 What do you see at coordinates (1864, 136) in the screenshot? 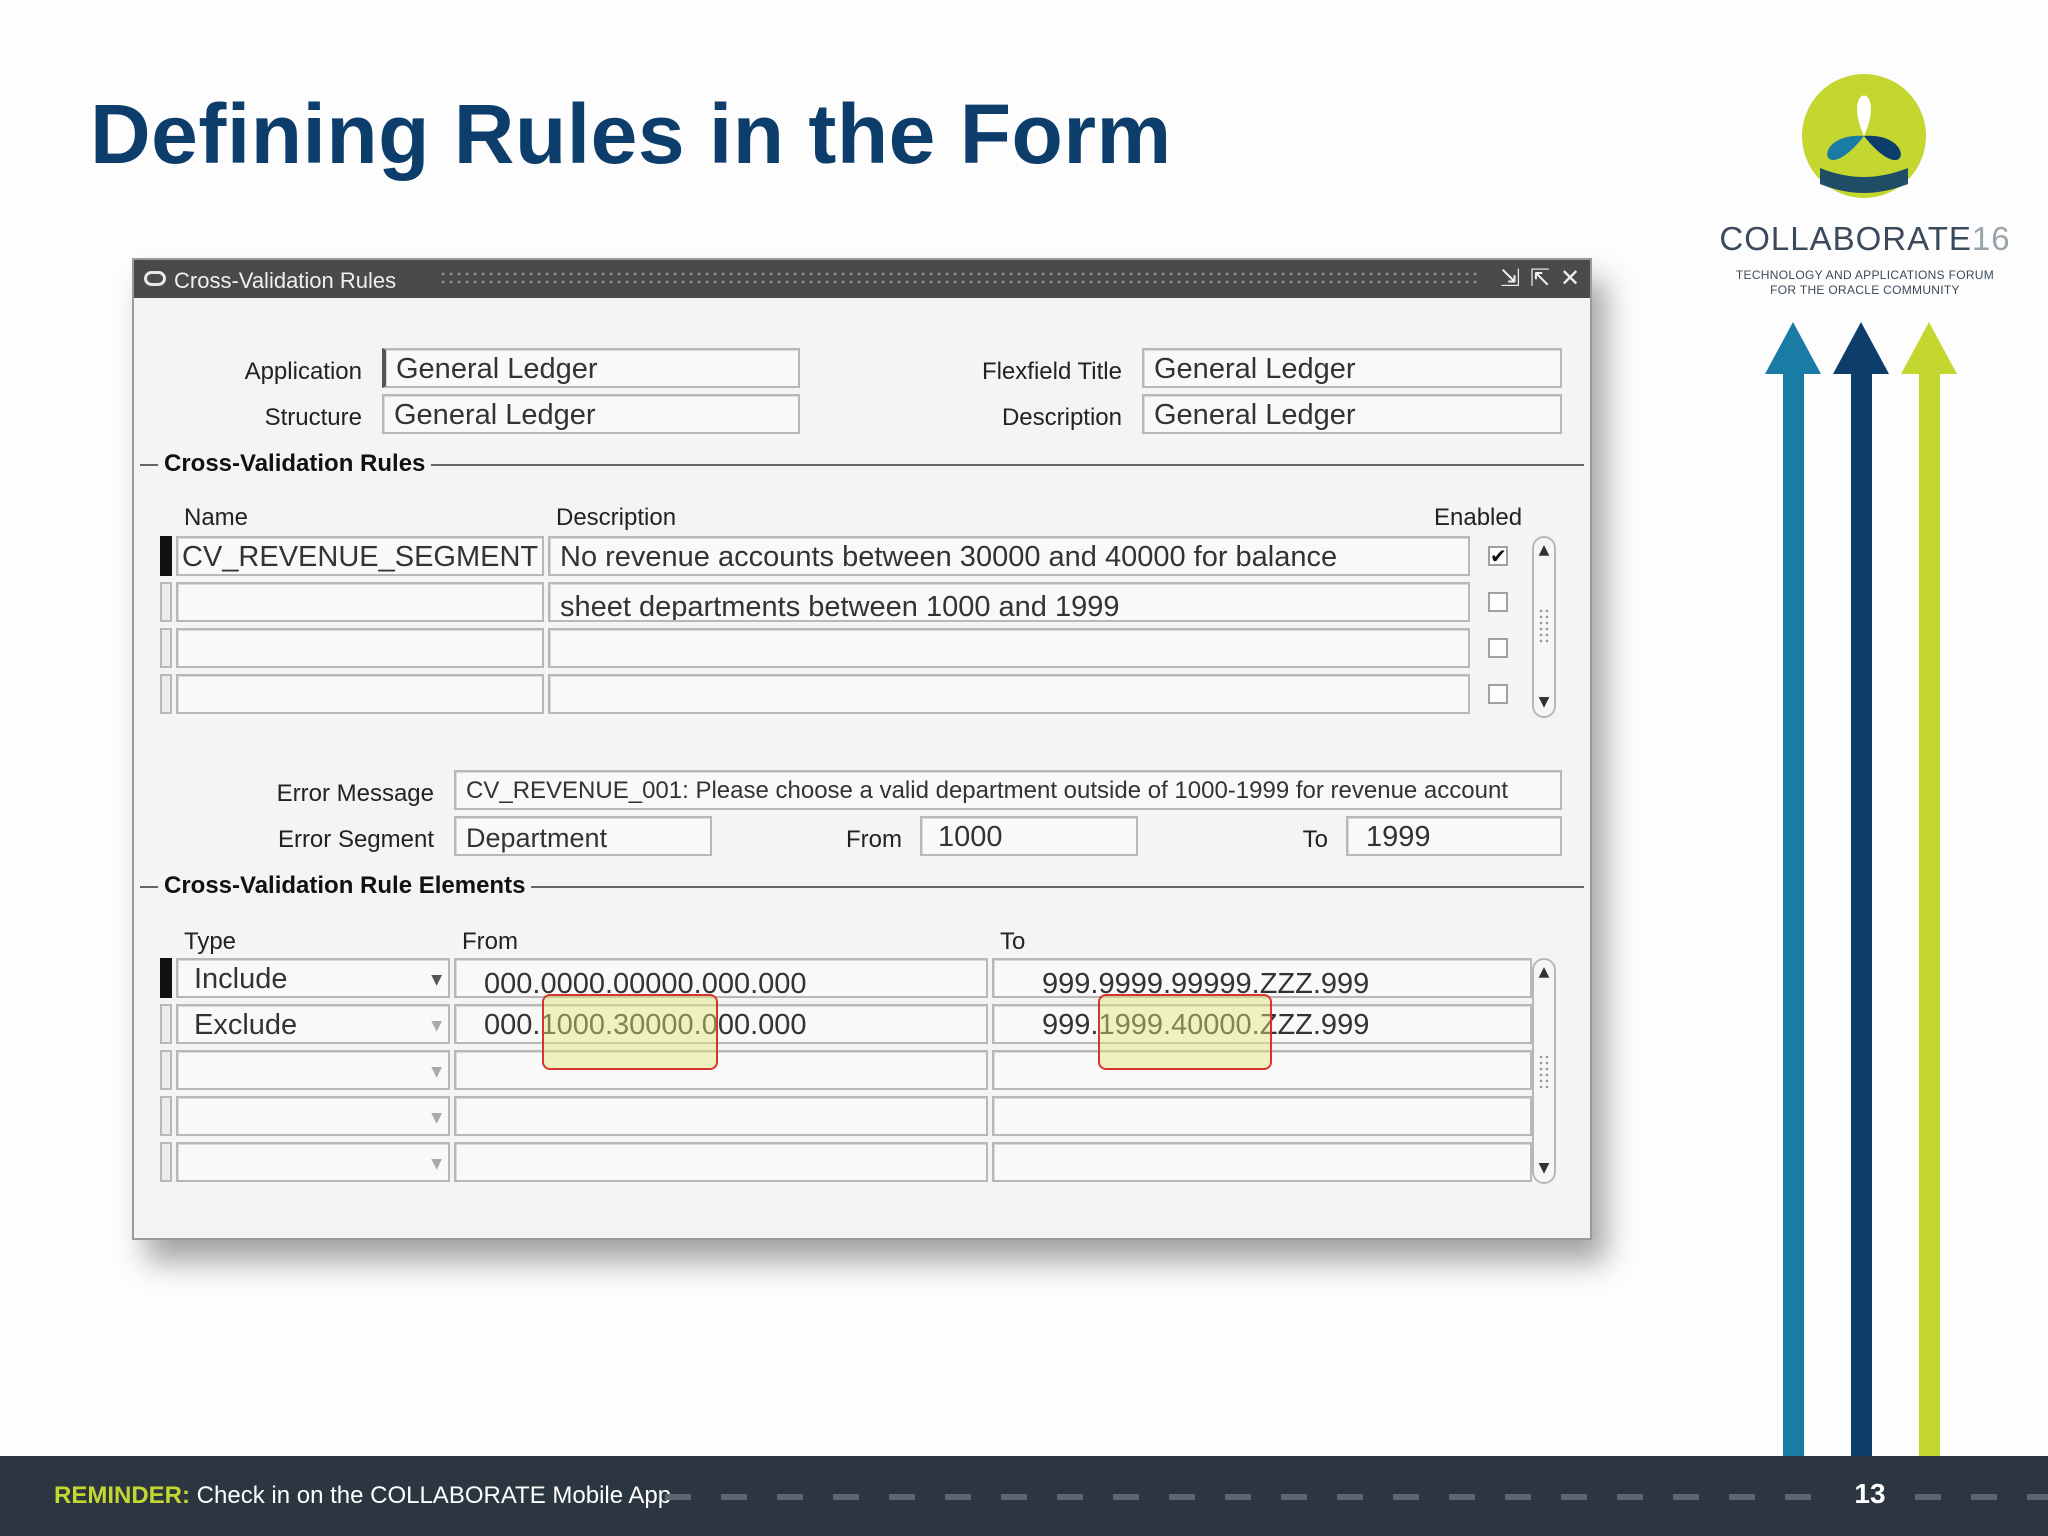
I see `collaborate-mark-icon` at bounding box center [1864, 136].